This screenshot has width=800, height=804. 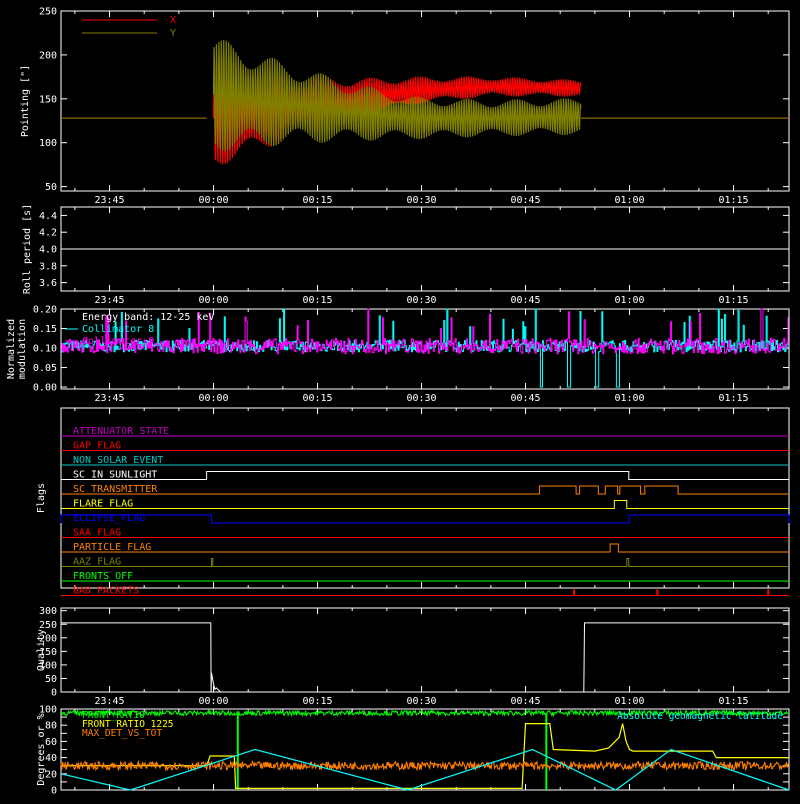 I want to click on y-tick-label: 4.0, so click(x=48, y=250).